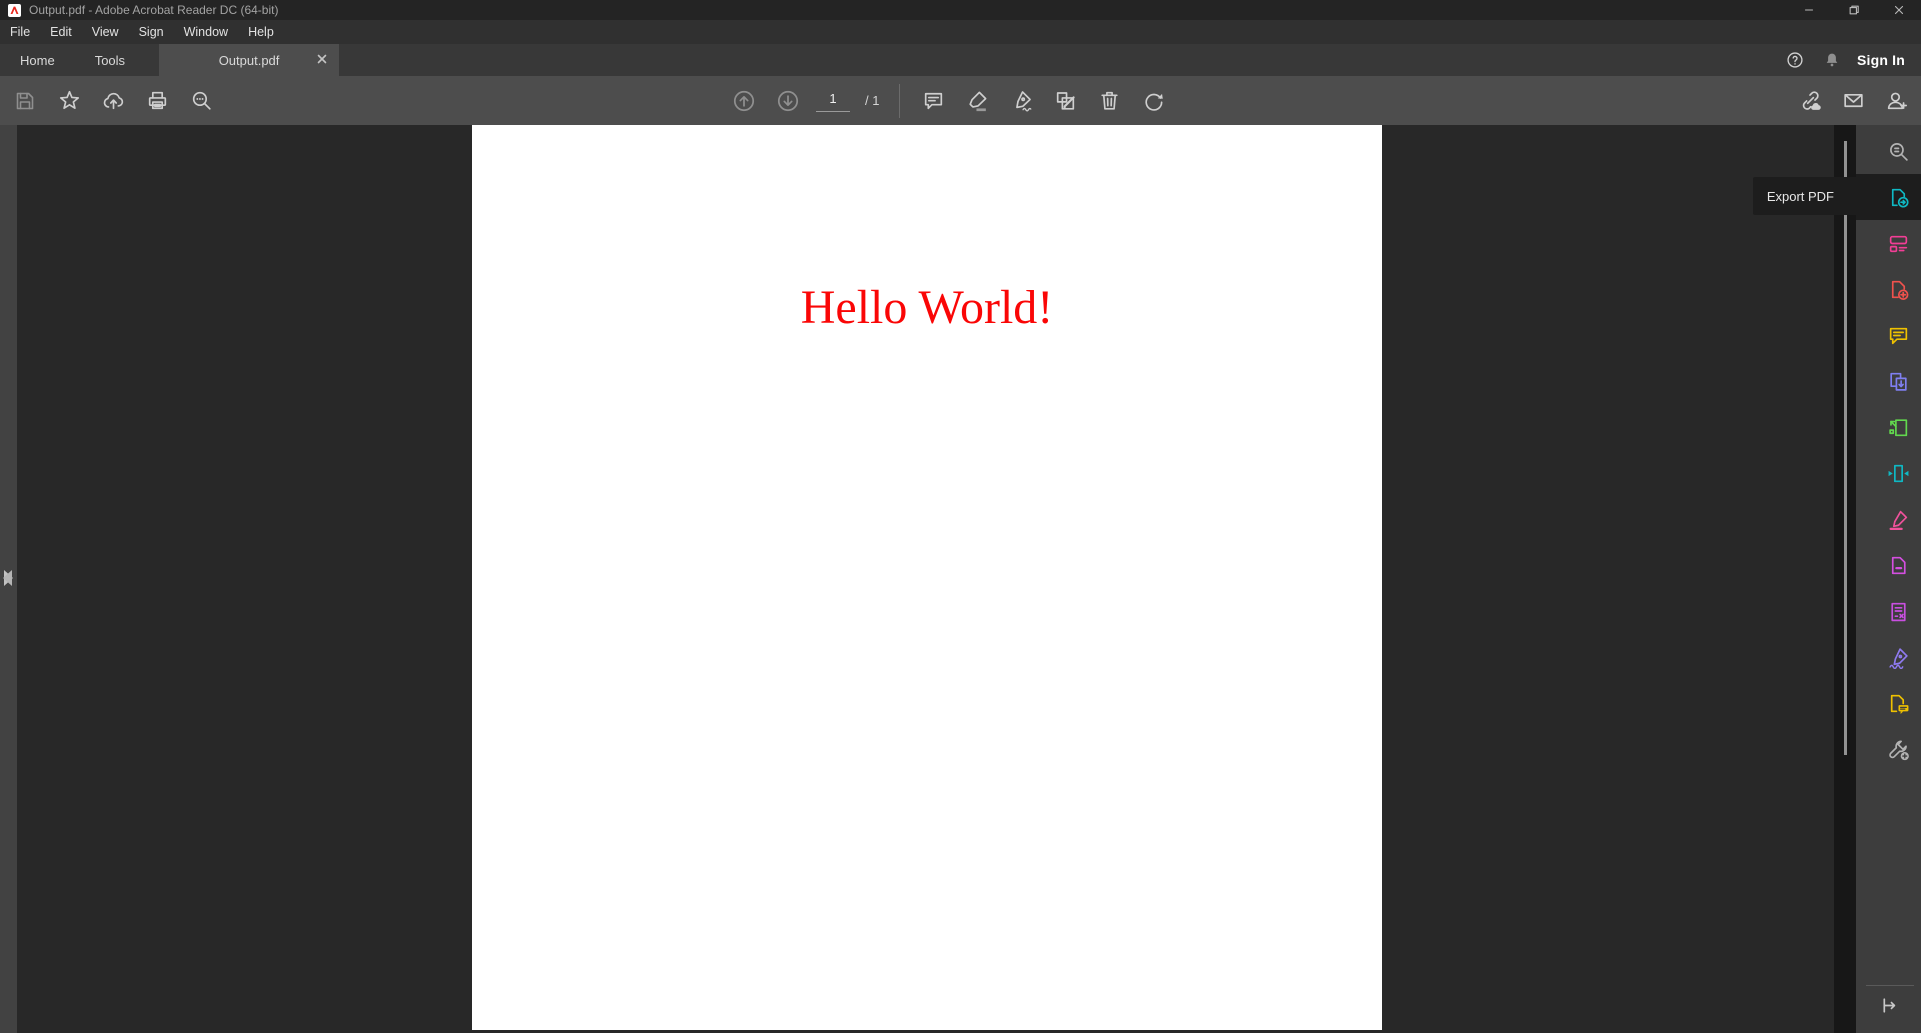 The height and width of the screenshot is (1033, 1921). What do you see at coordinates (1898, 520) in the screenshot?
I see `redact-icon` at bounding box center [1898, 520].